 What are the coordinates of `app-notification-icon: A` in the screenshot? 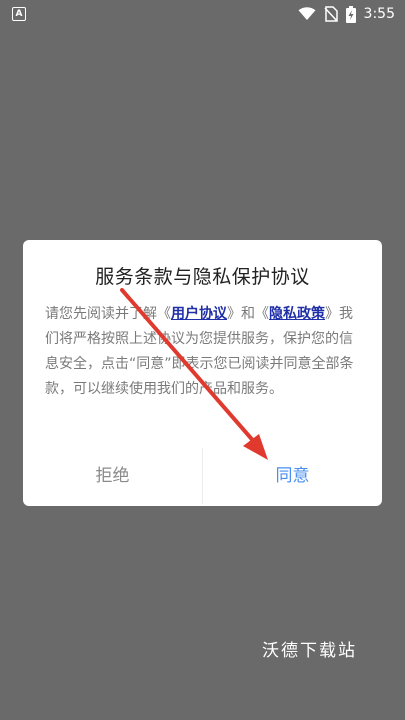 It's located at (19, 14).